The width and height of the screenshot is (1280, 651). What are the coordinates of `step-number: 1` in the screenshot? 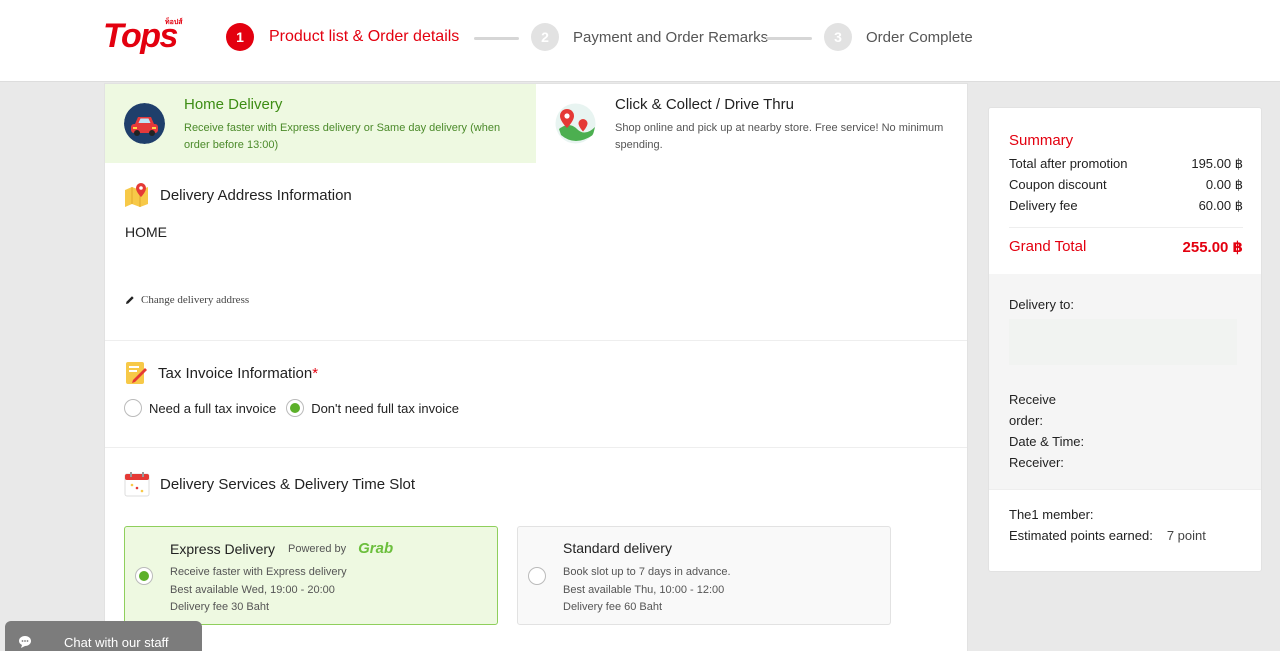 It's located at (240, 37).